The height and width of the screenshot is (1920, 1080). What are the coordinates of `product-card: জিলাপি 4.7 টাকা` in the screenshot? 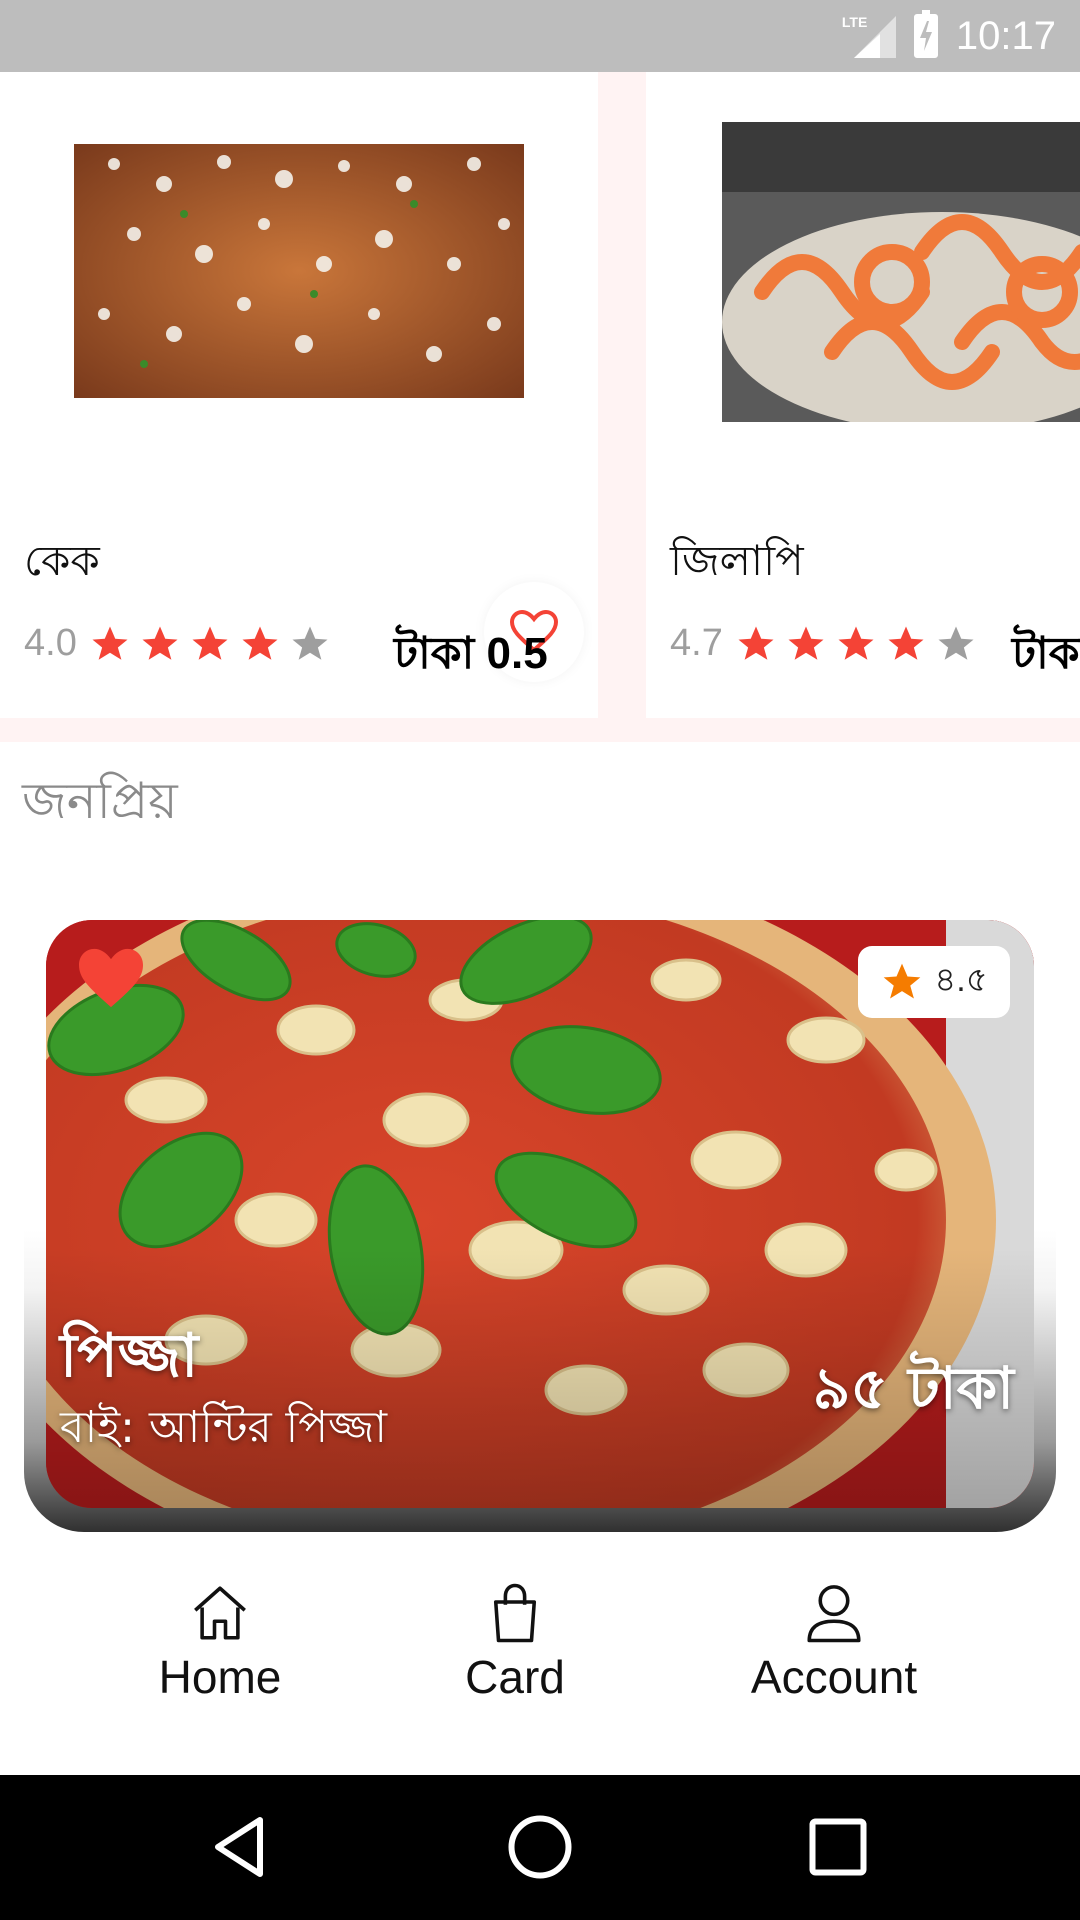 It's located at (863, 395).